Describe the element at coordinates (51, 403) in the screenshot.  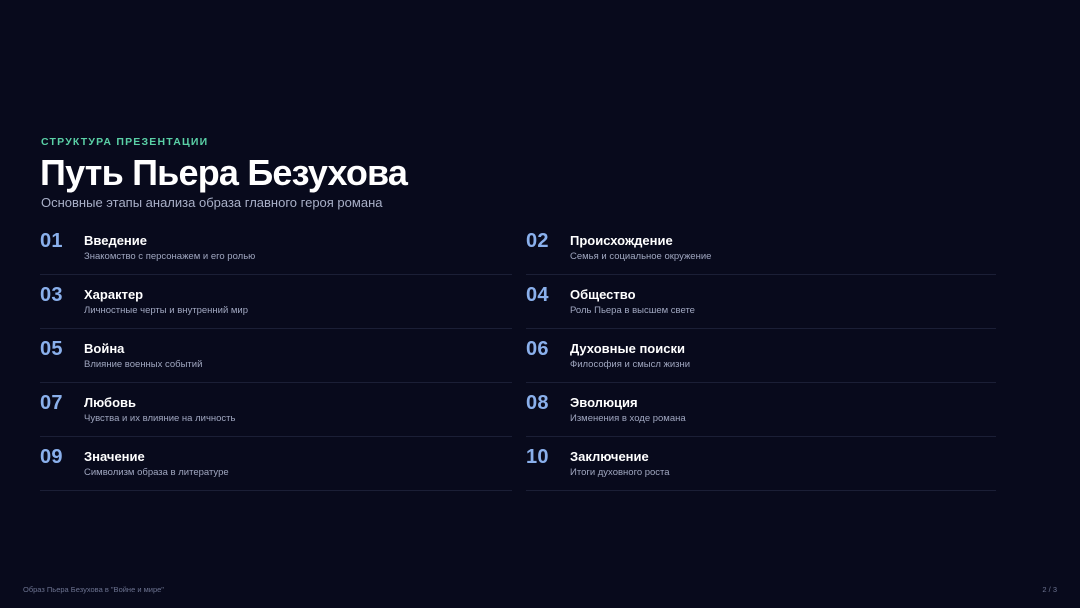
I see `agenda-item-number: 07` at that location.